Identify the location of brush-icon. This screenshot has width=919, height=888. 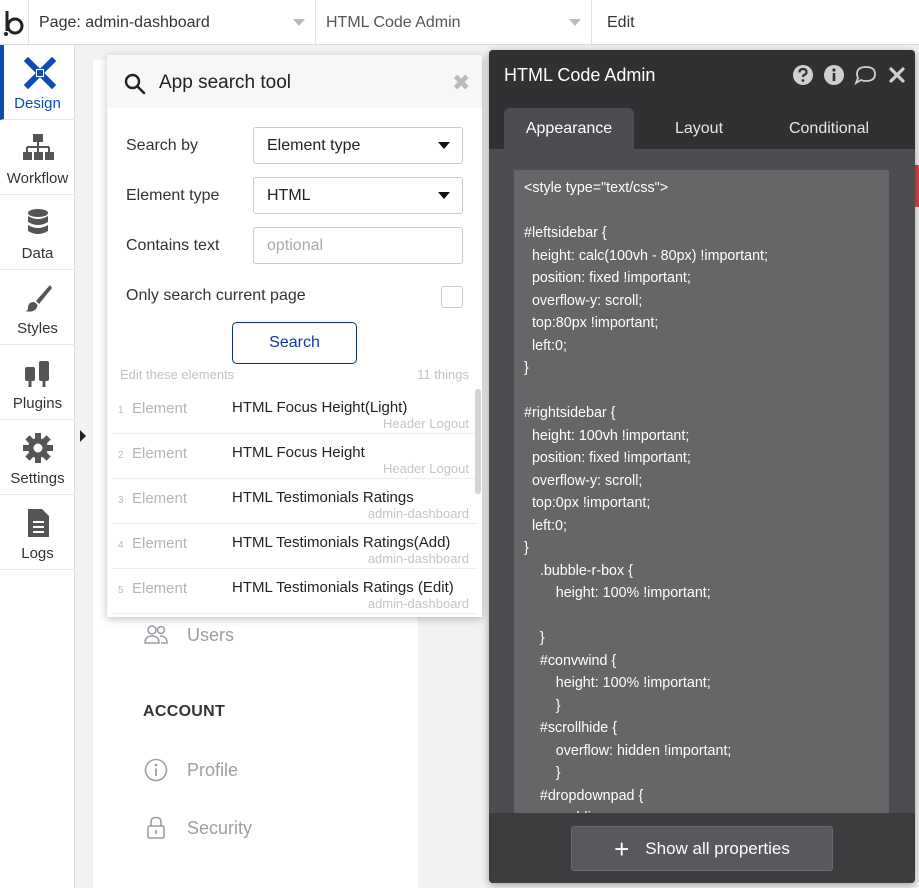
(38, 298).